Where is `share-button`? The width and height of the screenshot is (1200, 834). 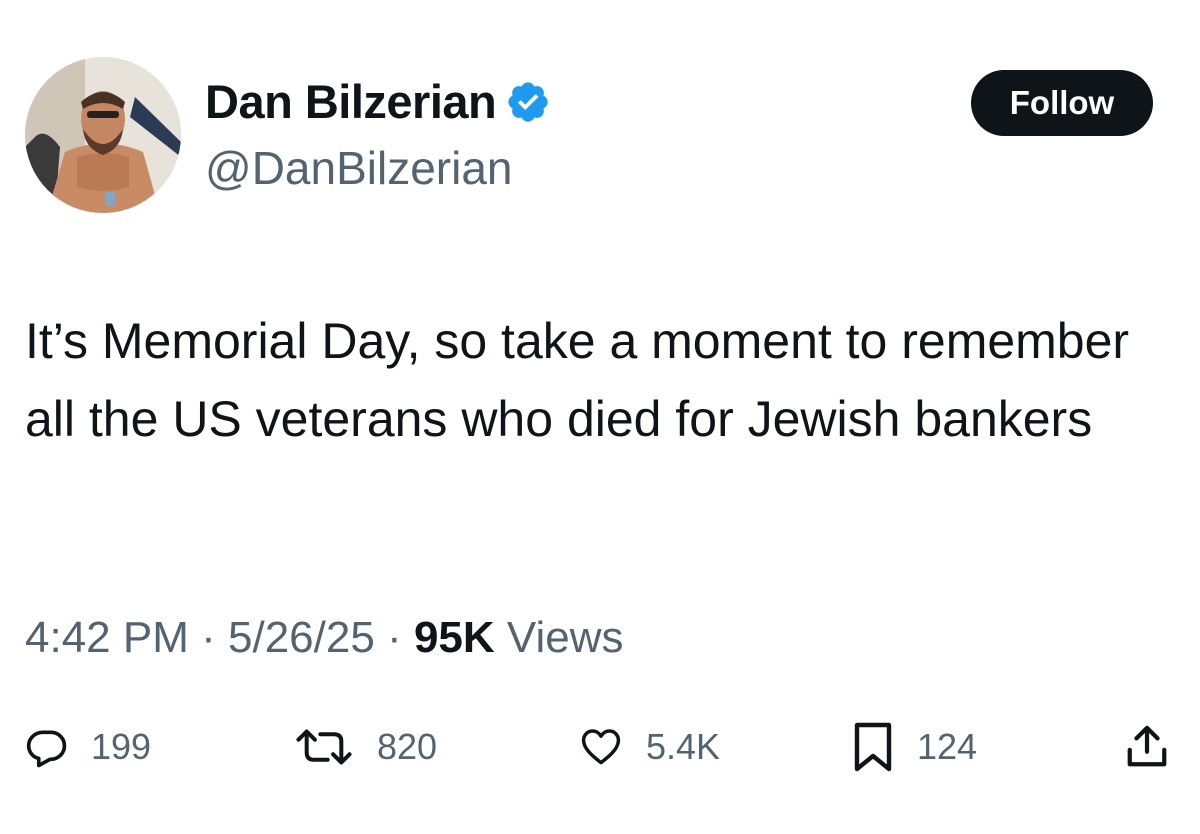 share-button is located at coordinates (1147, 747).